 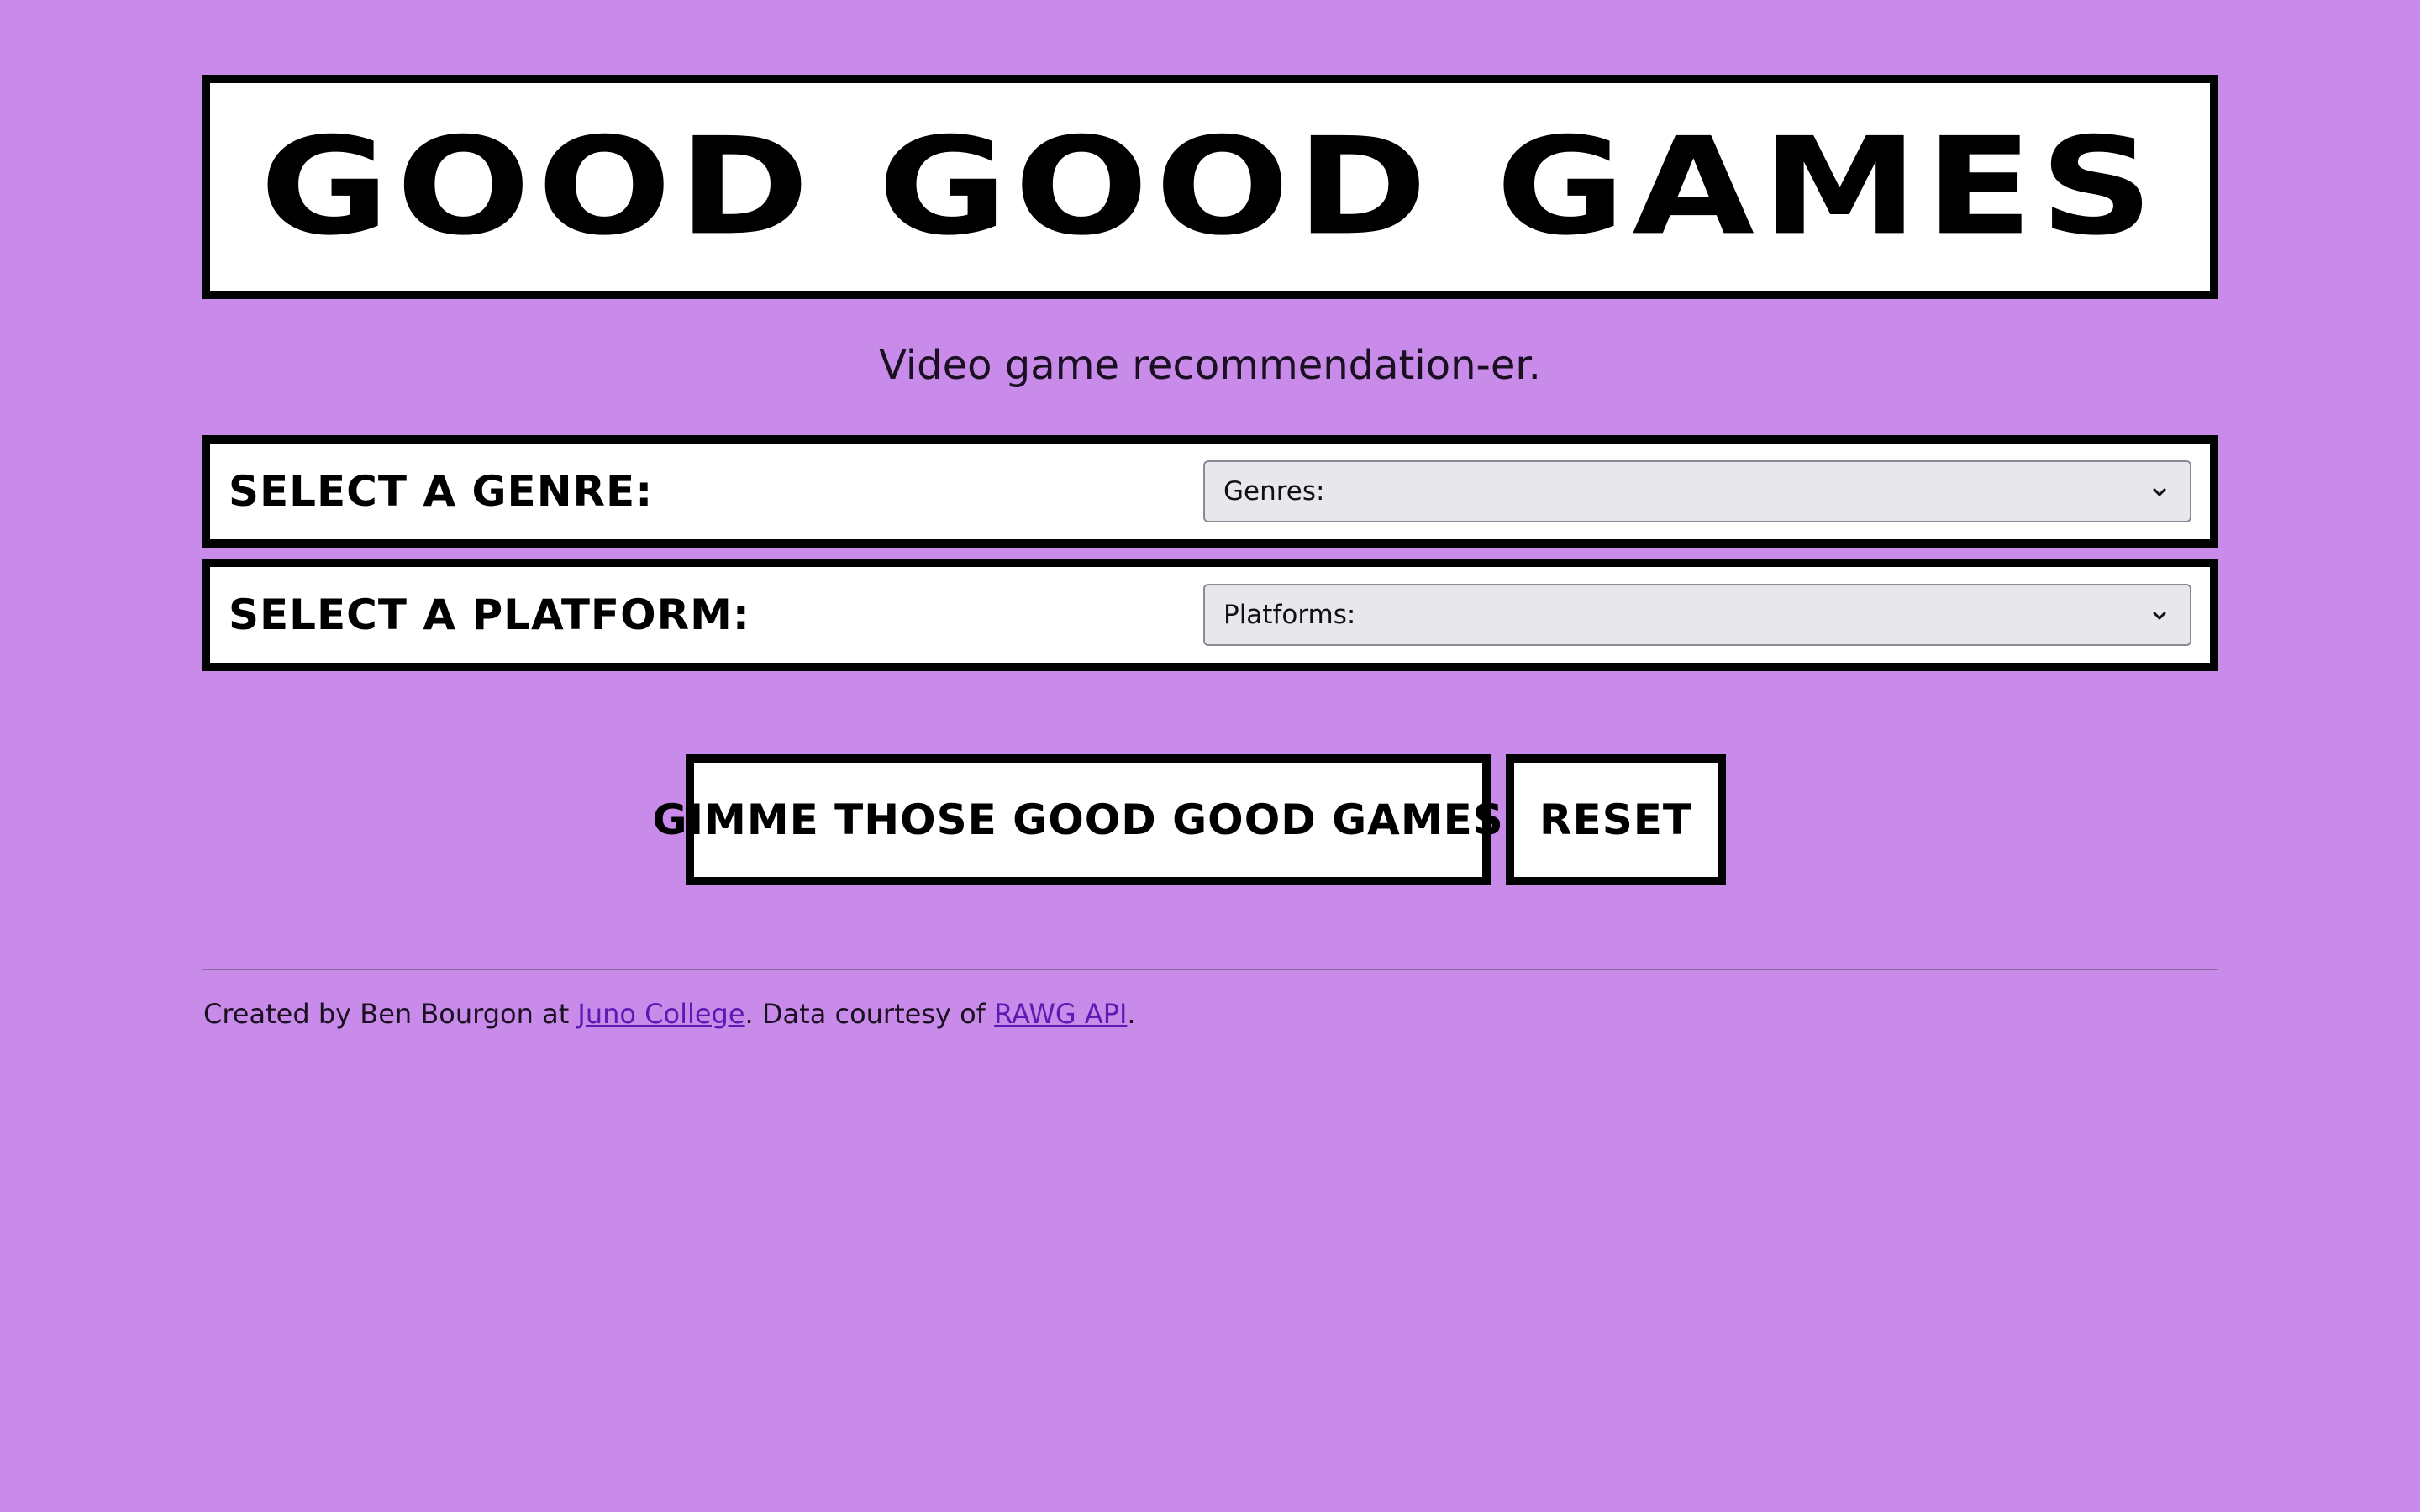 I want to click on reset-button: Reset, so click(x=1616, y=819).